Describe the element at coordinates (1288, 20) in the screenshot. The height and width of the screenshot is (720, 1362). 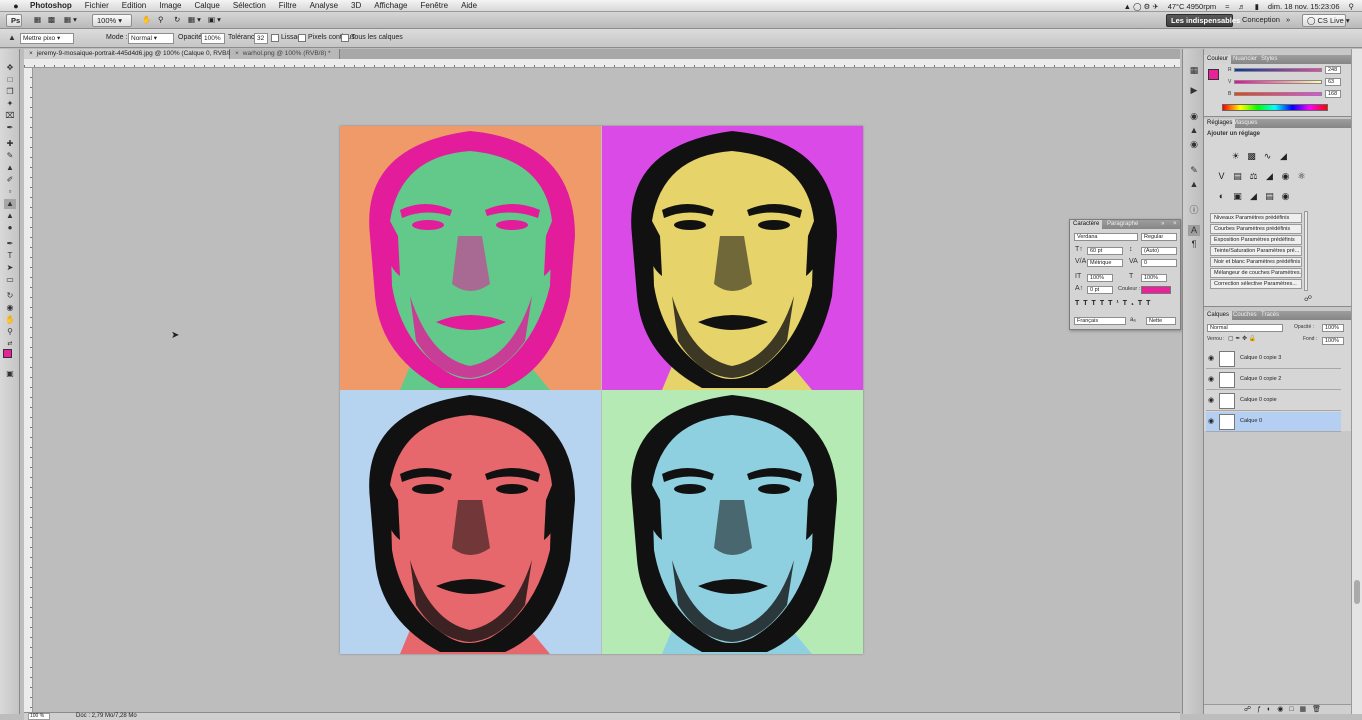
I see `workspace-menu-icon: »` at that location.